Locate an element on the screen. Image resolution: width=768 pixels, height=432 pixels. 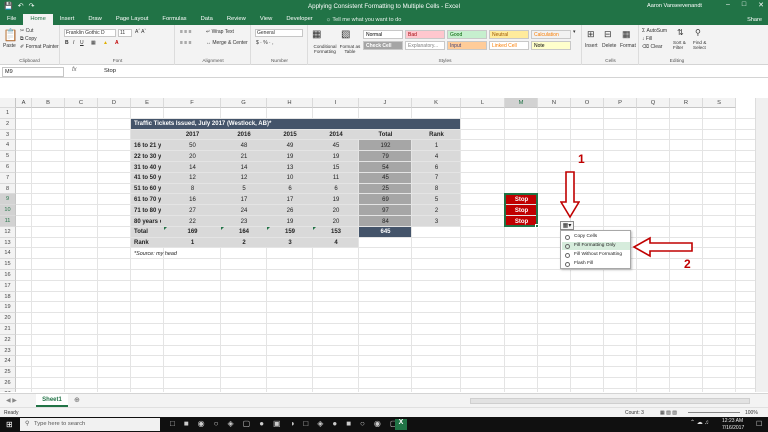
find-select-button: Find & Select is located at coordinates (703, 45).